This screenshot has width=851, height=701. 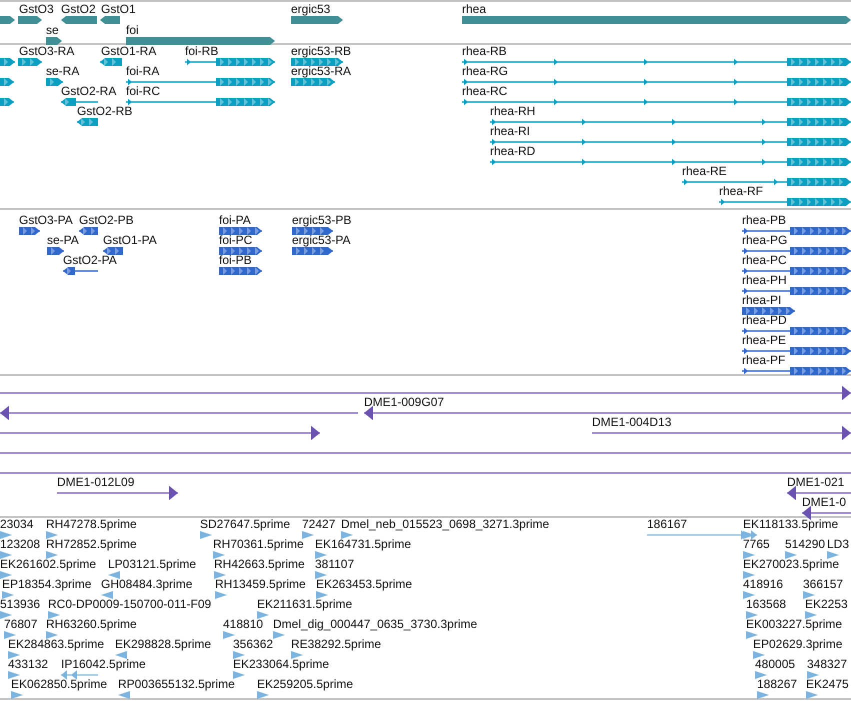 I want to click on feature-label: RH13459.5prime, so click(x=260, y=584).